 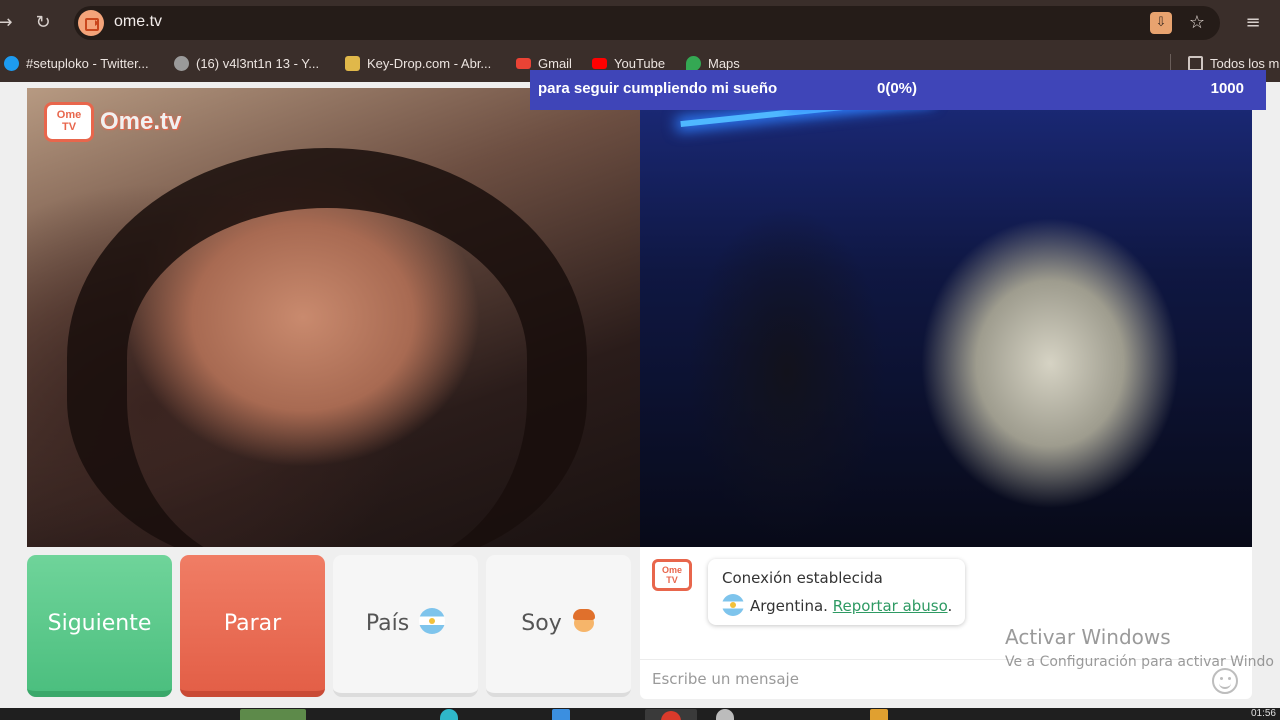 What do you see at coordinates (672, 575) in the screenshot?
I see `chat-logo-icon: Ome TV` at bounding box center [672, 575].